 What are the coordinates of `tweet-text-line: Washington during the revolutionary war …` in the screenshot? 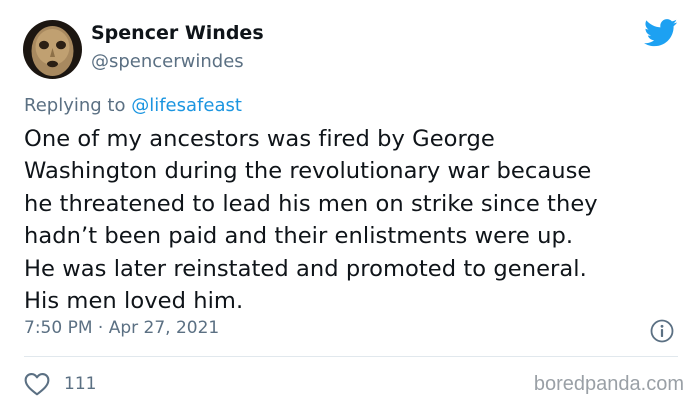 It's located at (308, 171).